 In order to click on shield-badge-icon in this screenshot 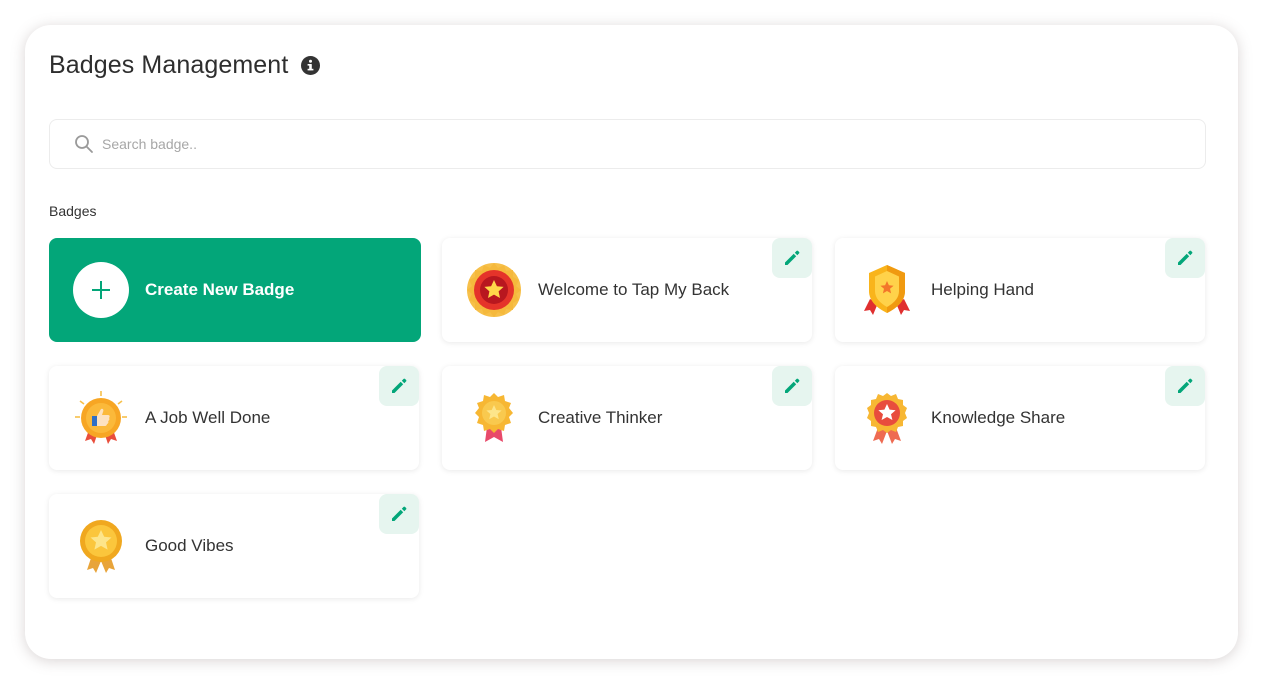, I will do `click(887, 290)`.